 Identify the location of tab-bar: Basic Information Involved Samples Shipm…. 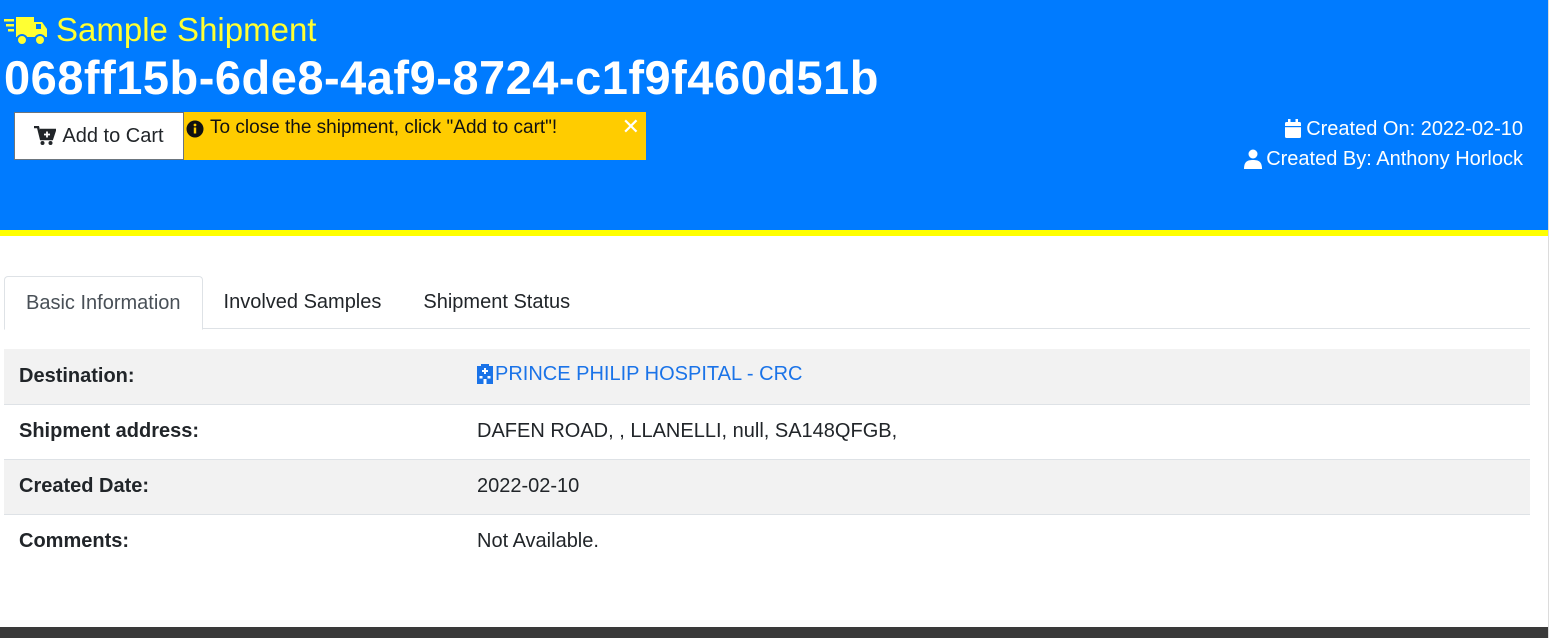
(767, 303).